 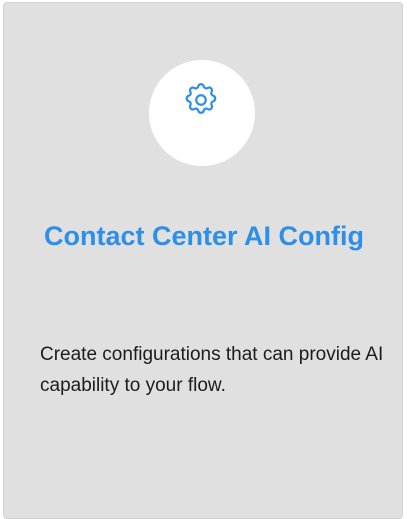 I want to click on icon-badge, so click(x=202, y=113).